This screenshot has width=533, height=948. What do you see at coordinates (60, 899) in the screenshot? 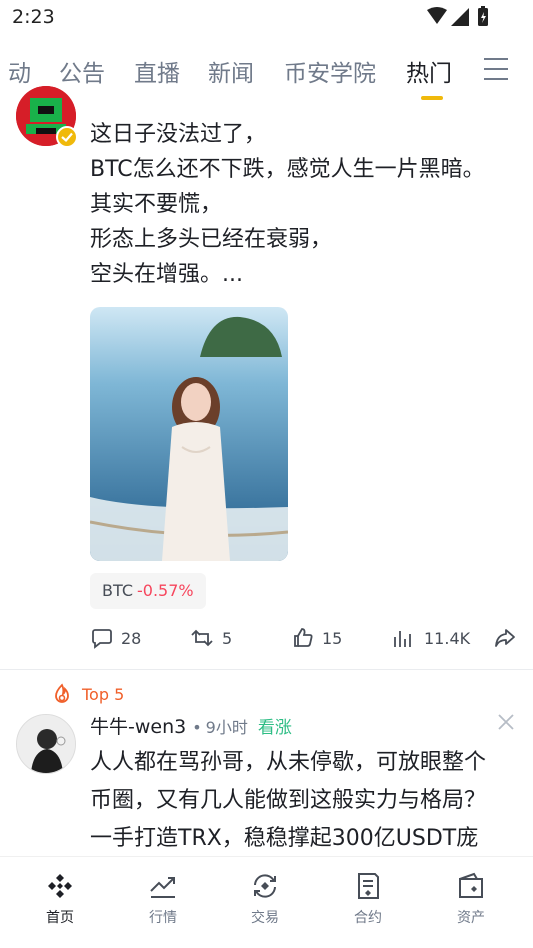
I see `nav-item-home: 首页` at bounding box center [60, 899].